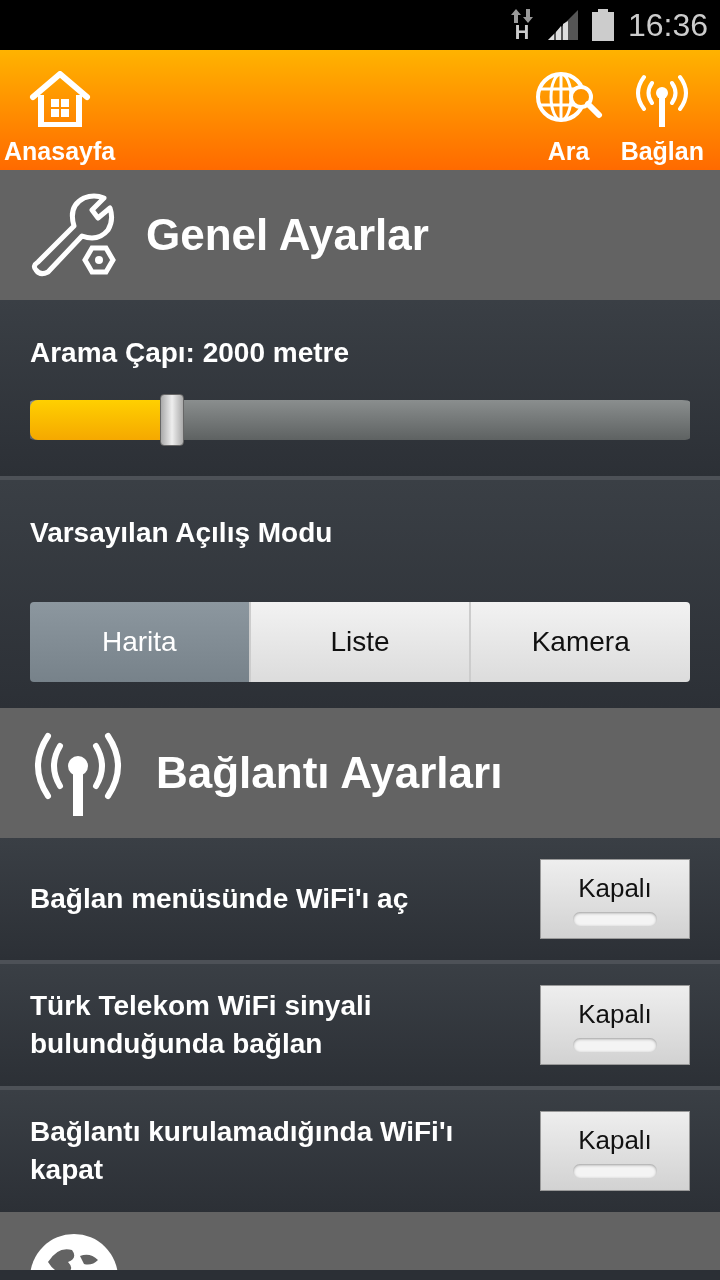 This screenshot has width=720, height=1280. What do you see at coordinates (579, 642) in the screenshot?
I see `mode-option: Kamera` at bounding box center [579, 642].